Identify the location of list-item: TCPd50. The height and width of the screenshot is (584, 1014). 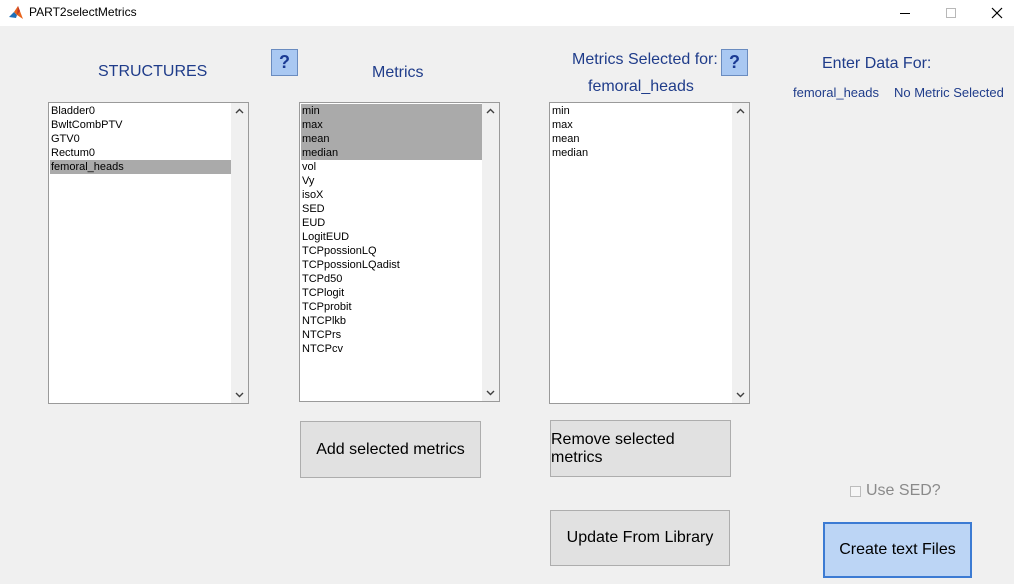
(391, 279).